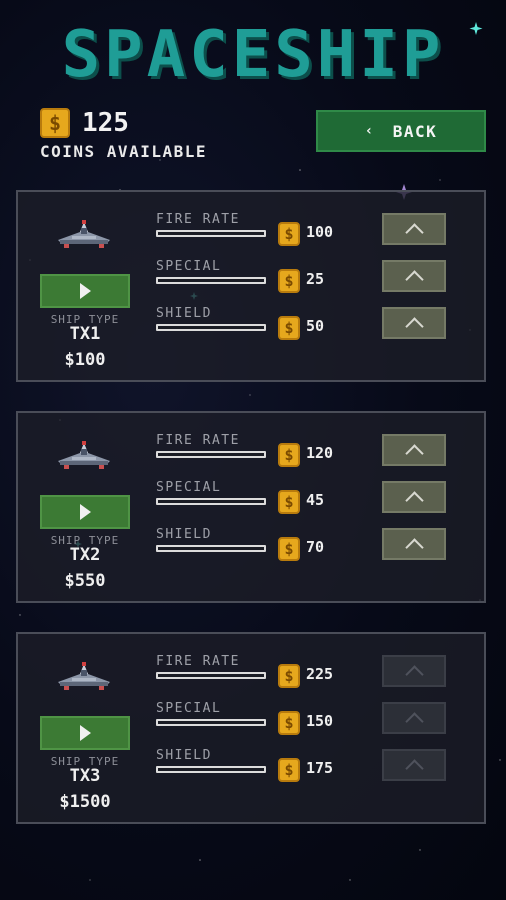 The height and width of the screenshot is (900, 506). I want to click on coins-balance: $ 125, so click(84, 123).